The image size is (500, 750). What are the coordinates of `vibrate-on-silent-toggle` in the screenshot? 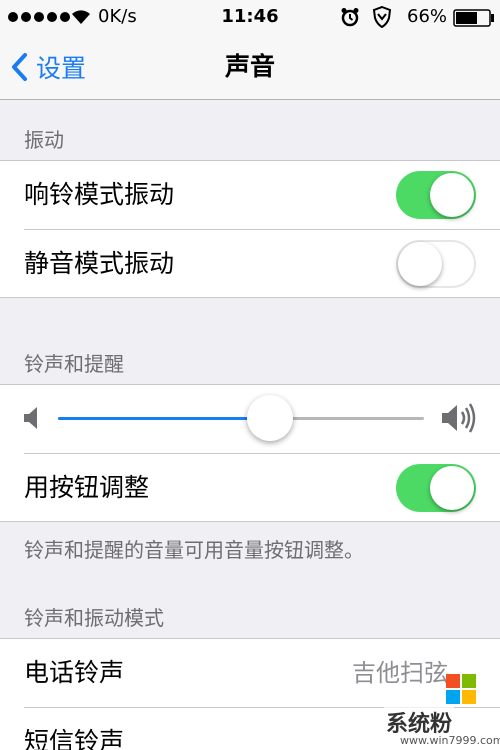 It's located at (436, 264).